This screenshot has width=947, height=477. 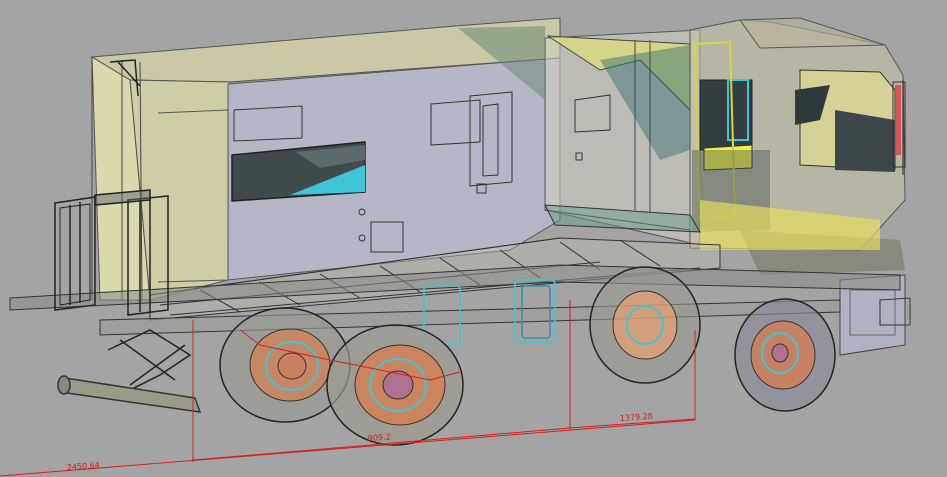 I want to click on front-wheel, so click(x=785, y=355).